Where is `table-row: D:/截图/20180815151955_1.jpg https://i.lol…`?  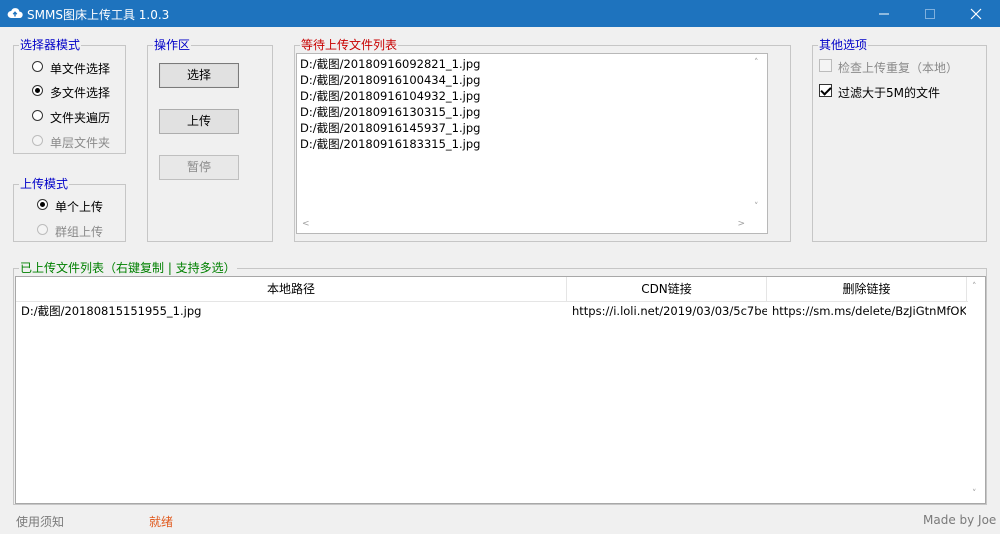
table-row: D:/截图/20180815151955_1.jpg https://i.lol… is located at coordinates (492, 311).